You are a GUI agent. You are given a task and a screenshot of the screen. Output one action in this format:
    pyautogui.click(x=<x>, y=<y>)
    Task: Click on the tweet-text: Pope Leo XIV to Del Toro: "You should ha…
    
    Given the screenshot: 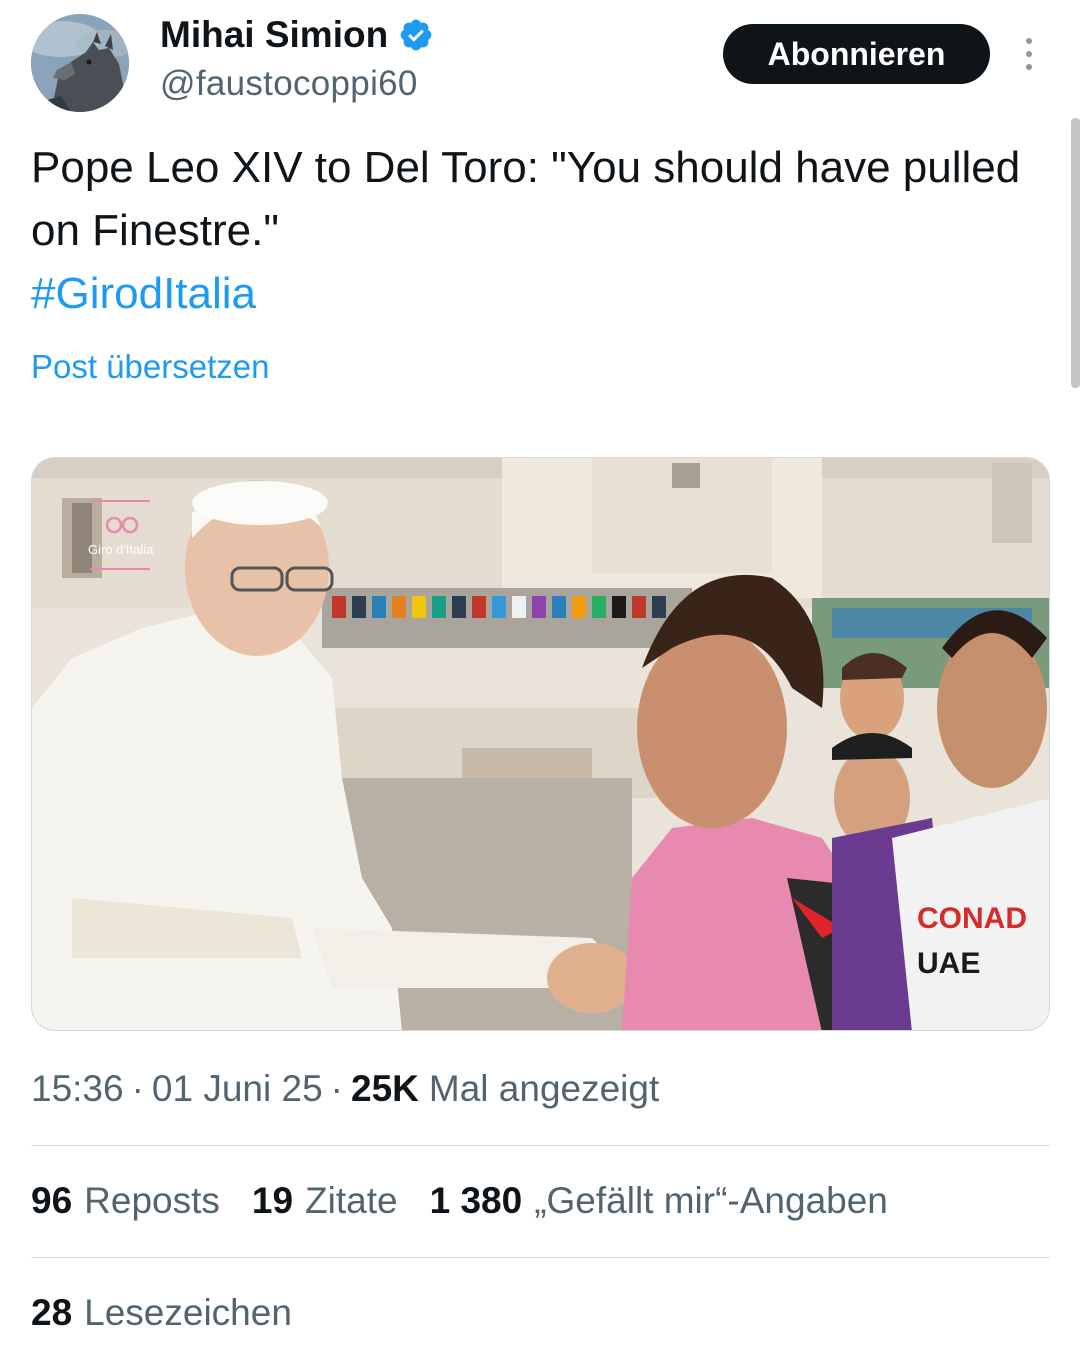 What is the action you would take?
    pyautogui.click(x=536, y=230)
    